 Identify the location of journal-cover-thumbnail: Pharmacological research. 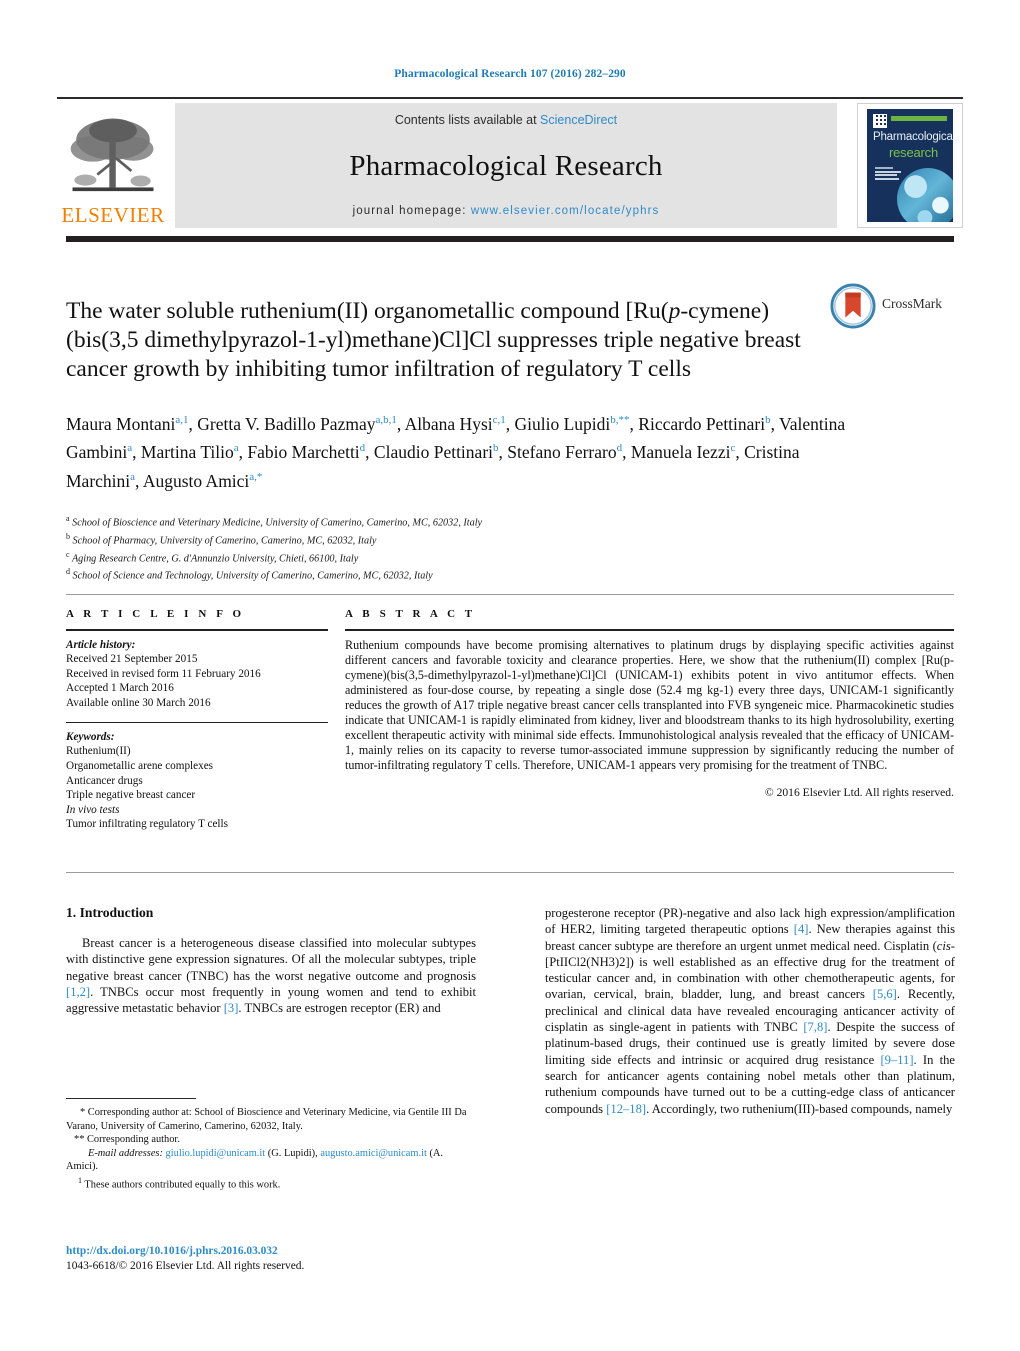
(910, 165).